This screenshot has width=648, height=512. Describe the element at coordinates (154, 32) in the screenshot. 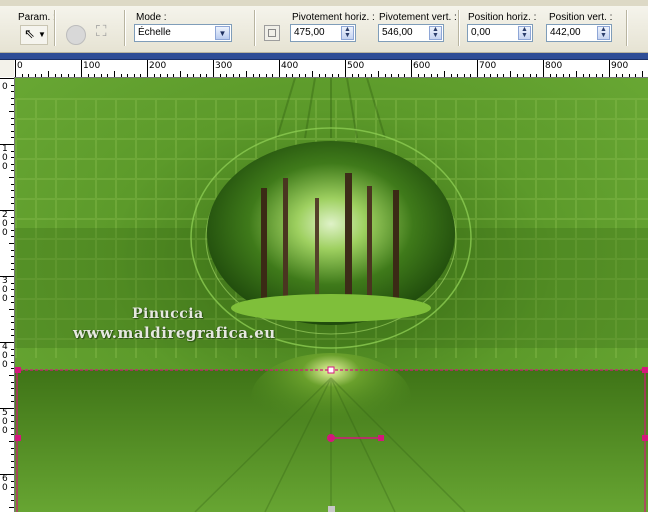

I see `mode-value: Échelle` at that location.